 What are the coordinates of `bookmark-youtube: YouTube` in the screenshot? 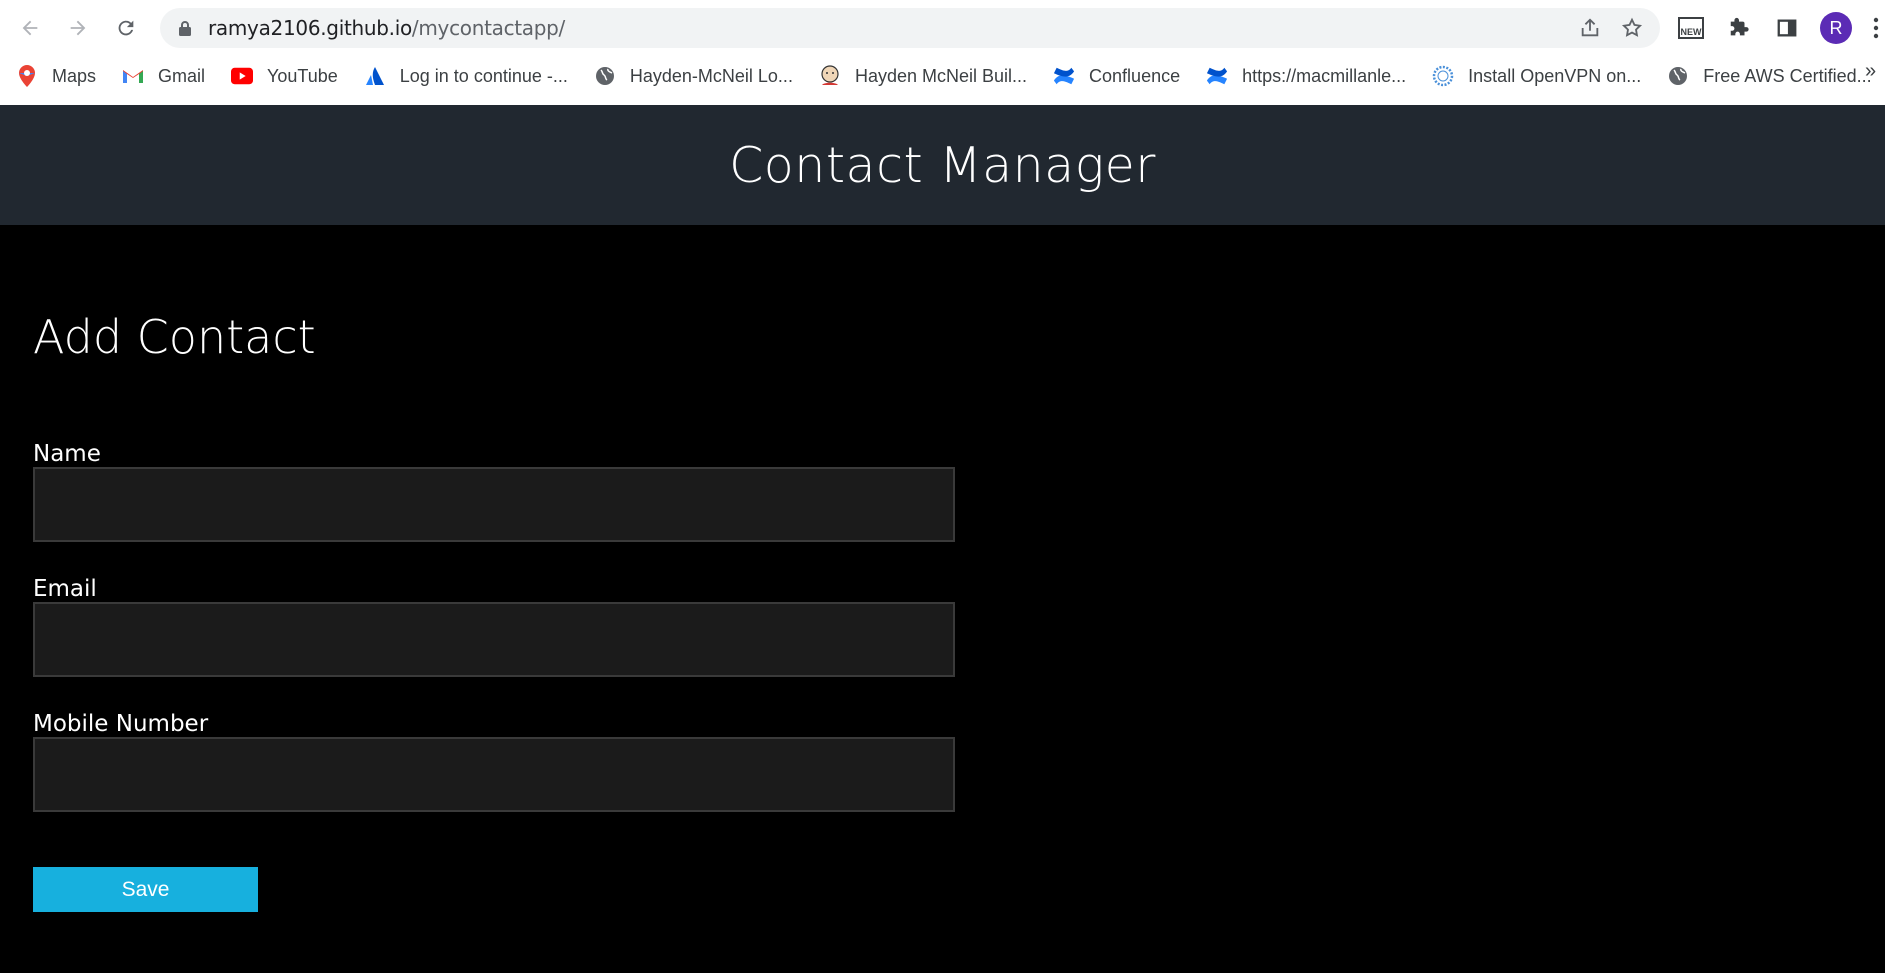 It's located at (284, 76).